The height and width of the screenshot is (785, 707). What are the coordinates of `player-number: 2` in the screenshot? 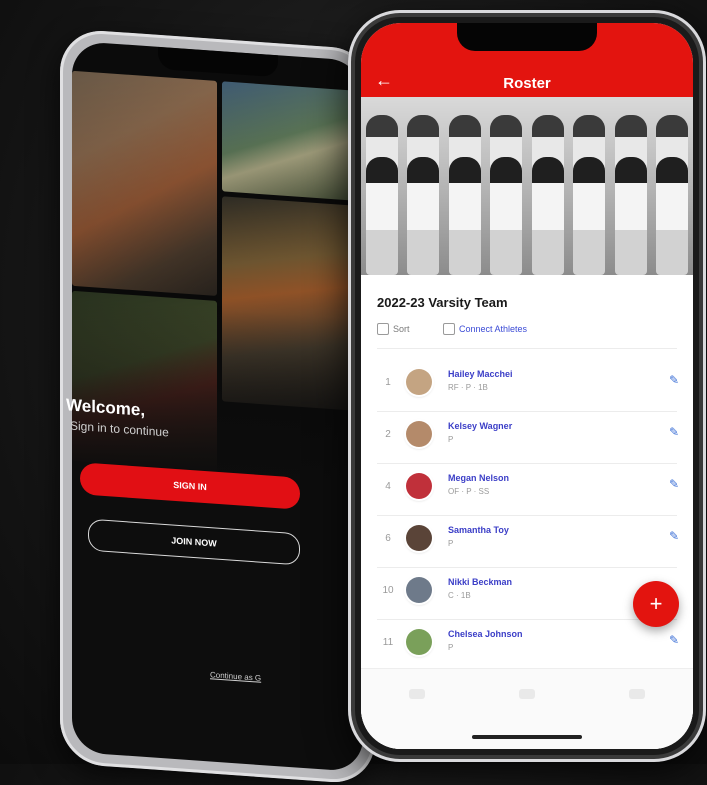 It's located at (388, 434).